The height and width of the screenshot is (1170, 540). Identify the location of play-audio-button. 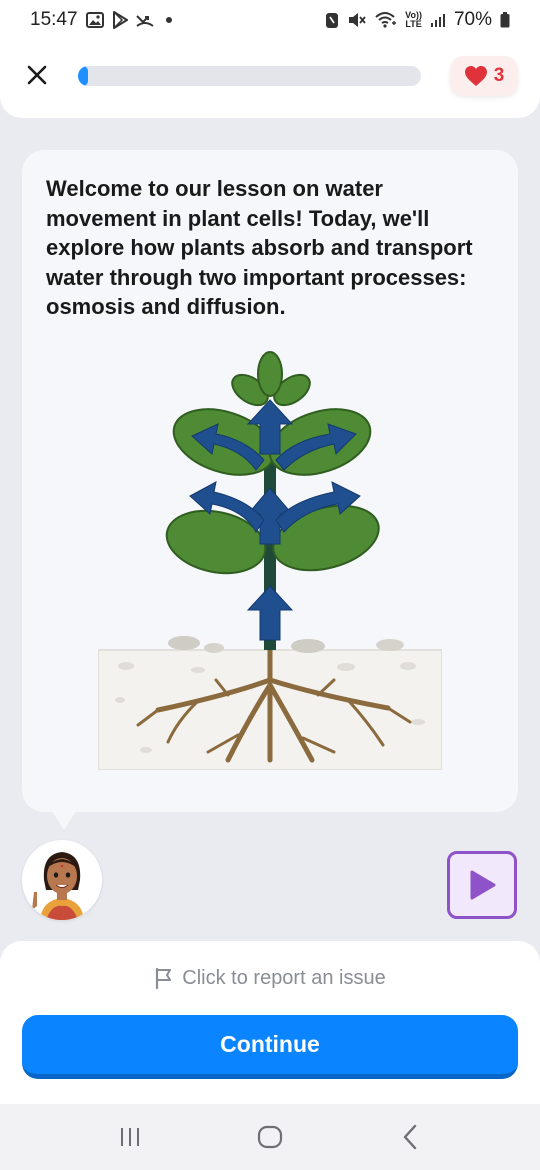
(482, 885).